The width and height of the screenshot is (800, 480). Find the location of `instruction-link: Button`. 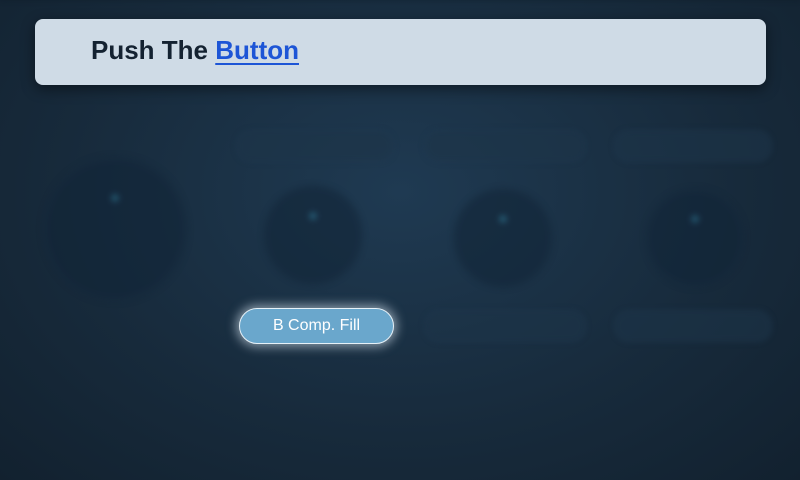

instruction-link: Button is located at coordinates (257, 50).